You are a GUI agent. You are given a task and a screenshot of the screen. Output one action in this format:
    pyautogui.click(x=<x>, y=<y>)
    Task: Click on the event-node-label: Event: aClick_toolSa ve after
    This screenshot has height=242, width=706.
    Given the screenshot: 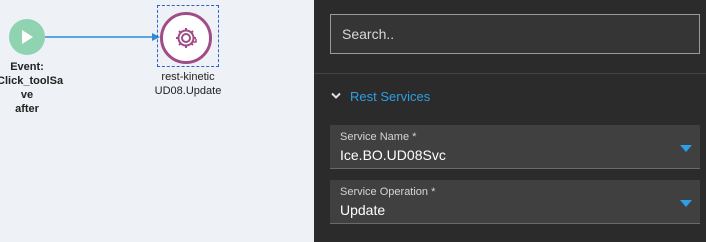 What is the action you would take?
    pyautogui.click(x=37, y=88)
    